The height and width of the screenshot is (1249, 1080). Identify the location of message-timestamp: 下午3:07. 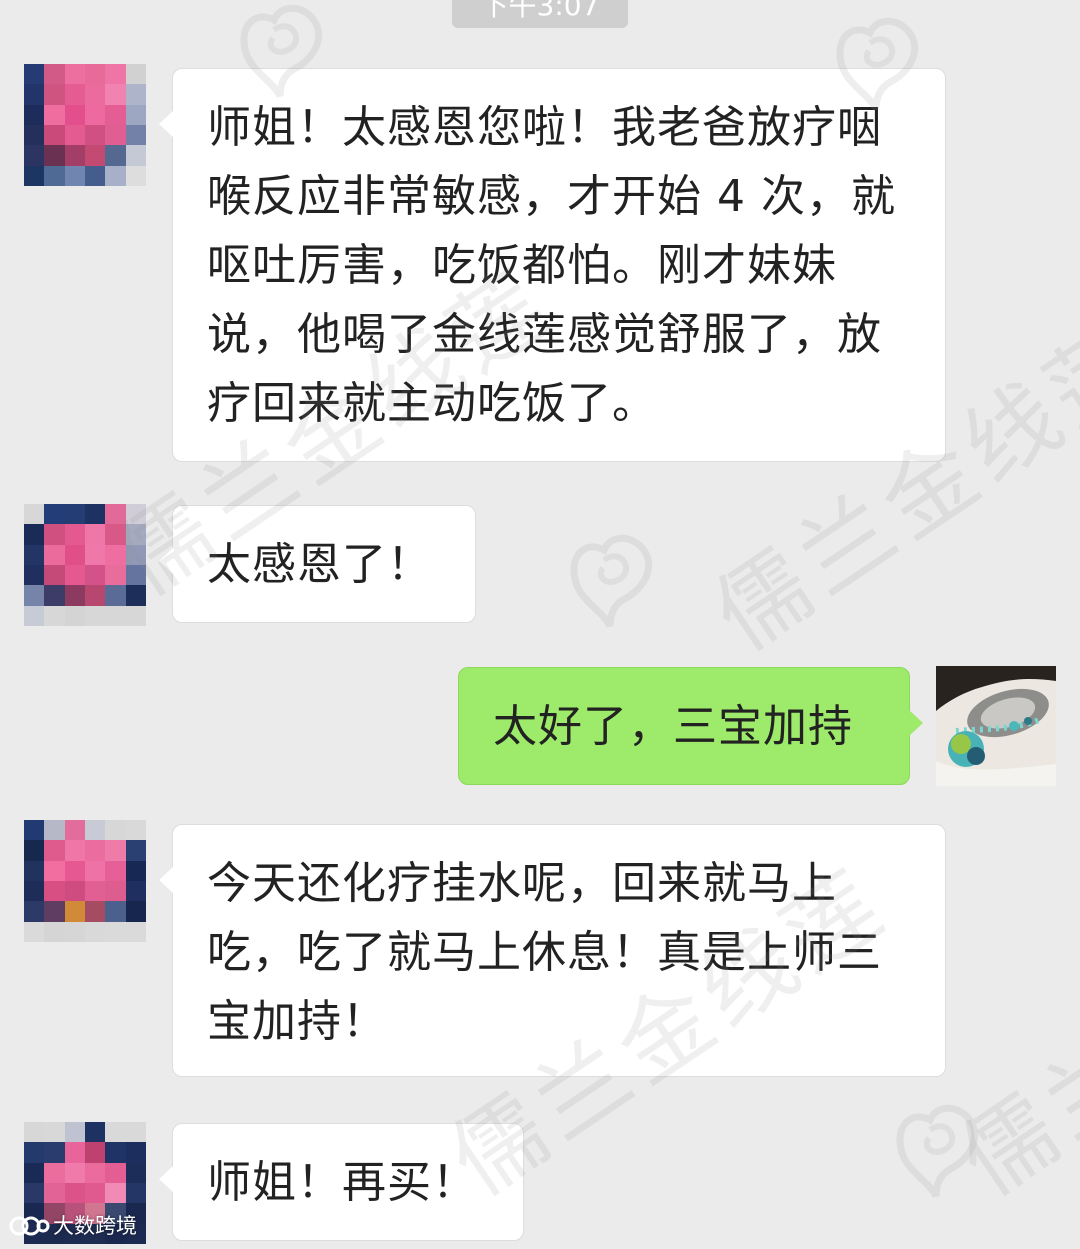
(540, 14).